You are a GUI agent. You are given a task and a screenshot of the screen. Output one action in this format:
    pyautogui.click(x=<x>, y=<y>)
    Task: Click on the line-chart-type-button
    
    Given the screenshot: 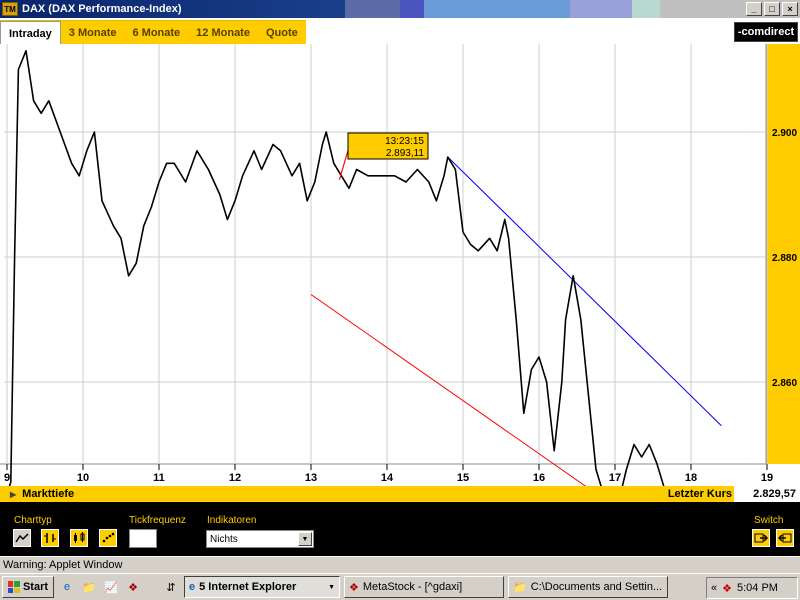 What is the action you would take?
    pyautogui.click(x=22, y=538)
    